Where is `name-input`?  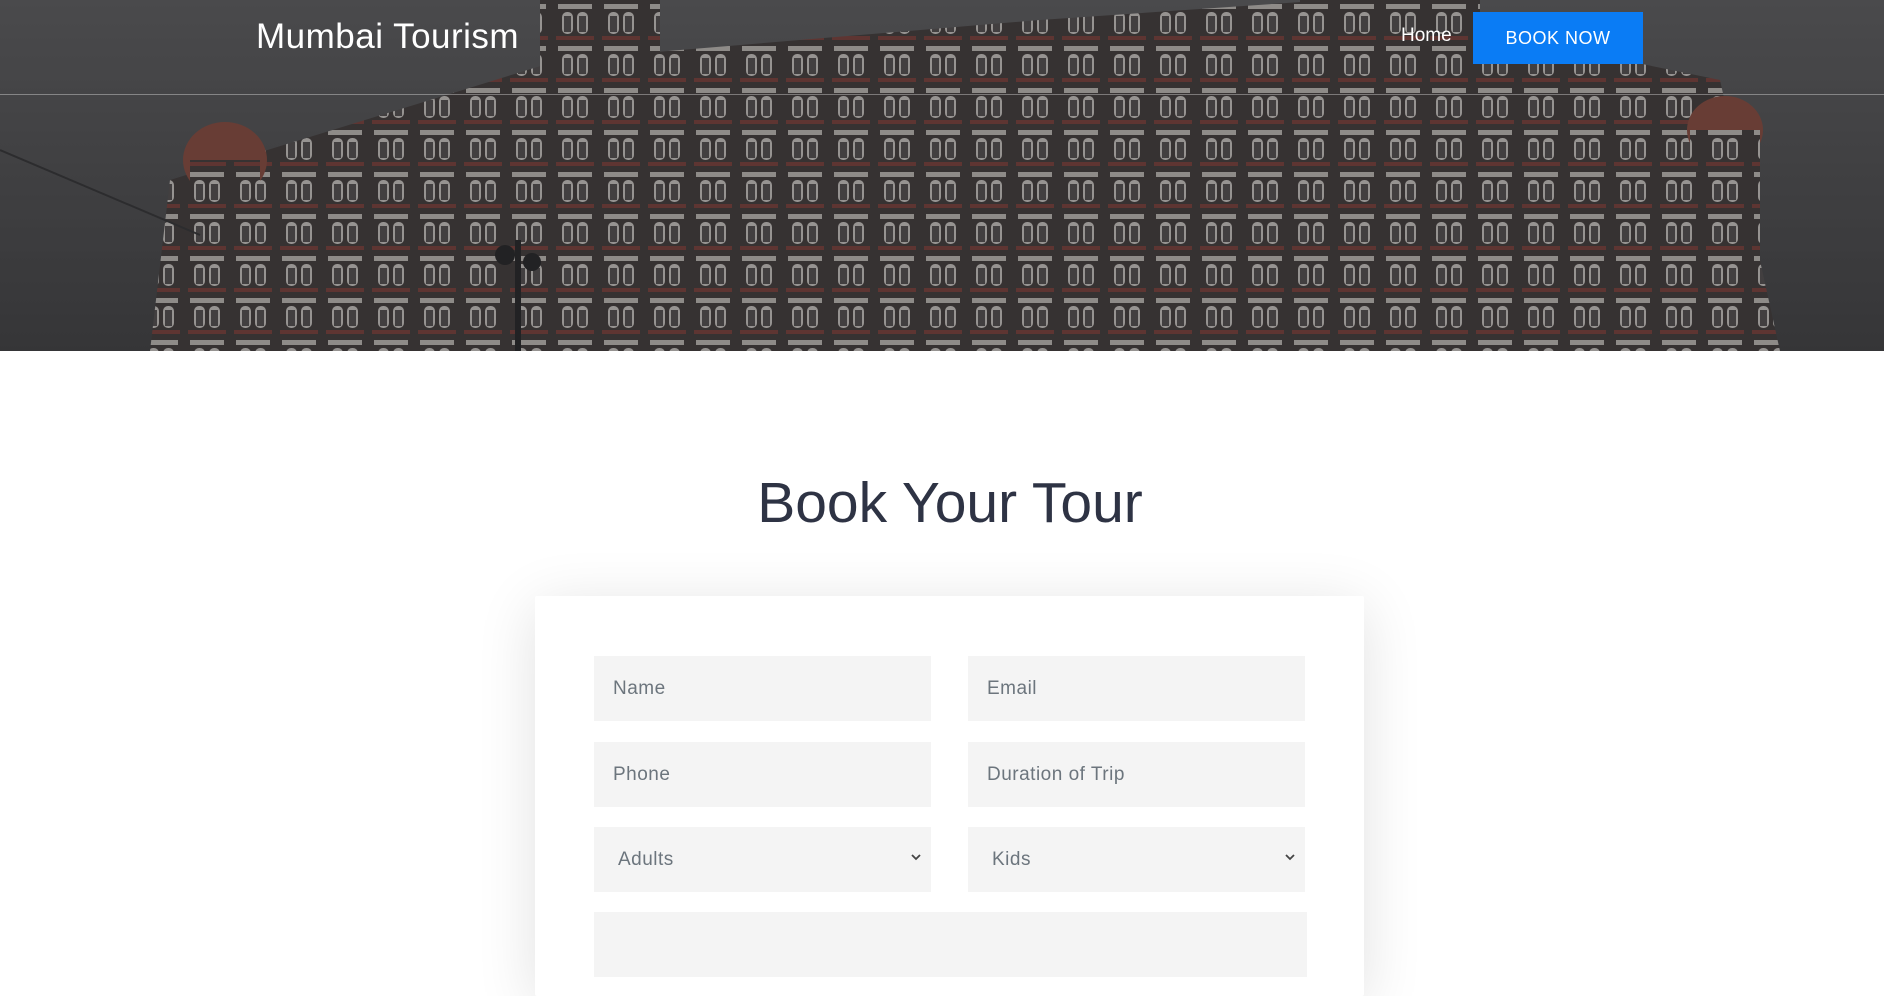
name-input is located at coordinates (762, 688).